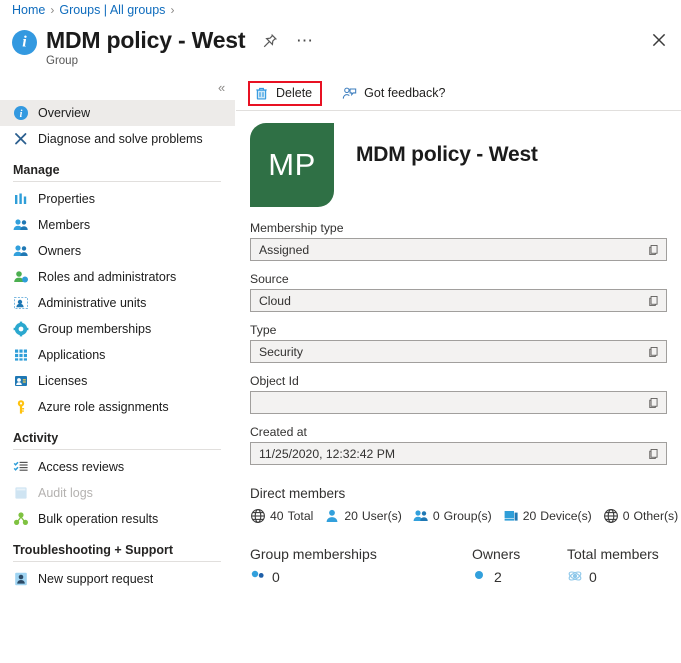 The width and height of the screenshot is (681, 663). I want to click on sidebar-item-label: Owners, so click(60, 251).